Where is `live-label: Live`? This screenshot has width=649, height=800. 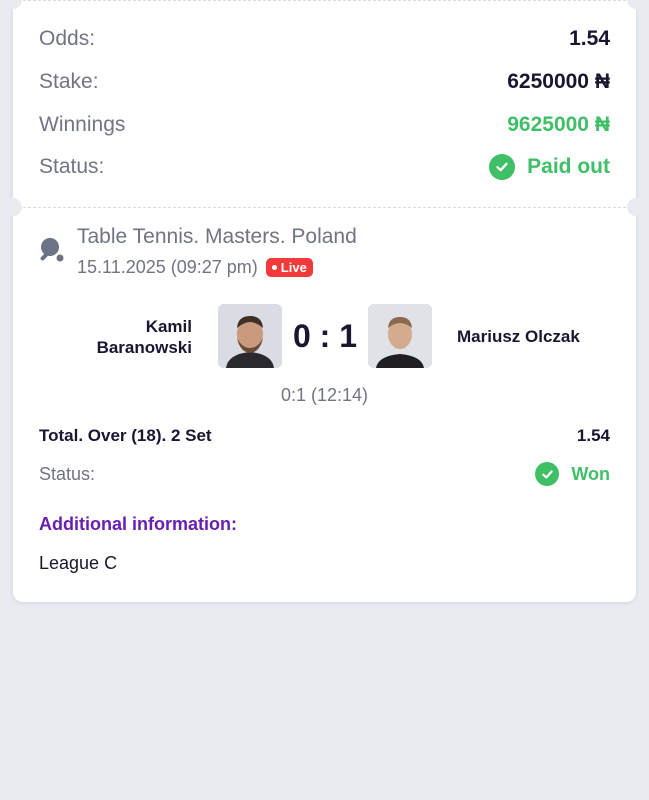 live-label: Live is located at coordinates (293, 267).